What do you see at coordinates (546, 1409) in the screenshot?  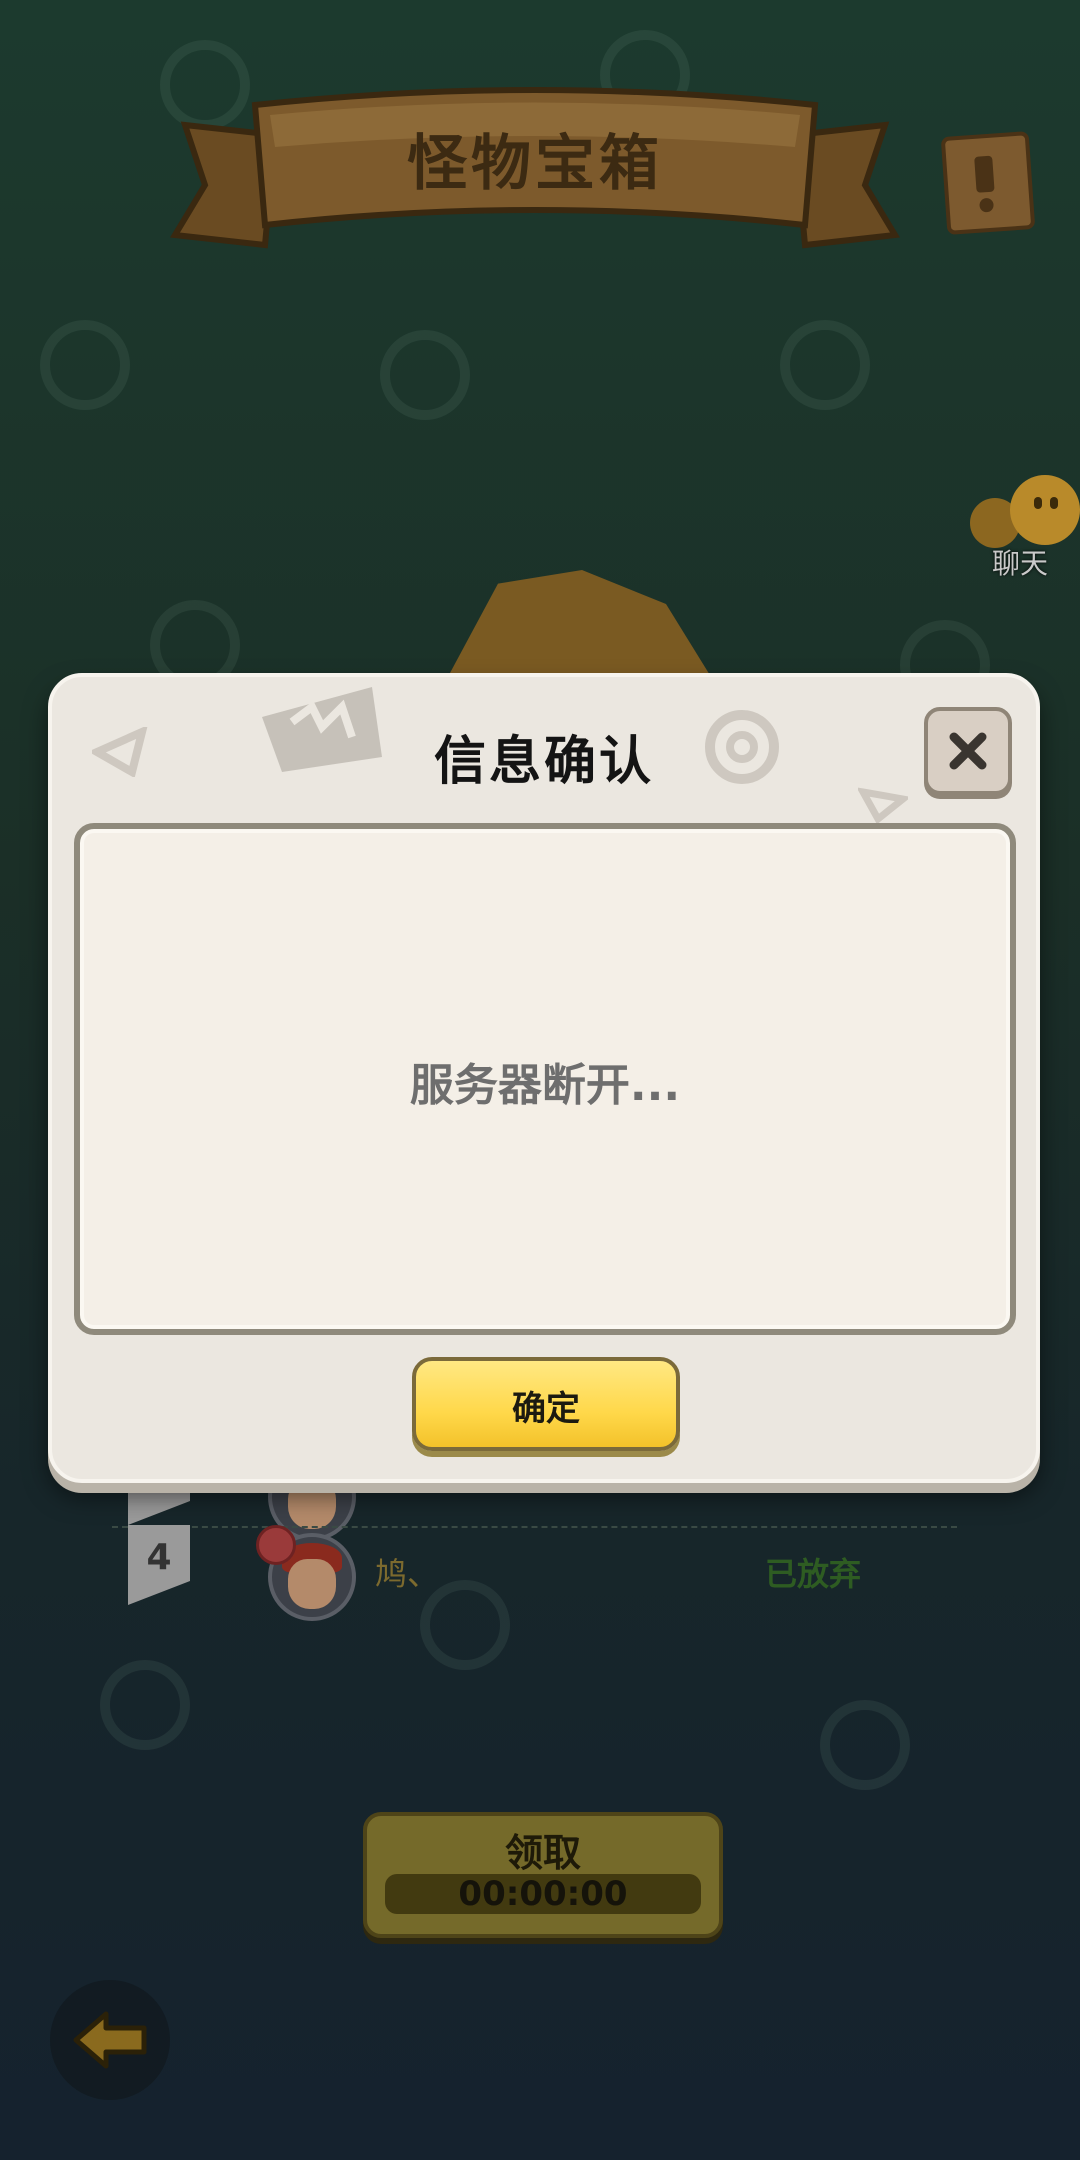 I see `confirm-label: 确定` at bounding box center [546, 1409].